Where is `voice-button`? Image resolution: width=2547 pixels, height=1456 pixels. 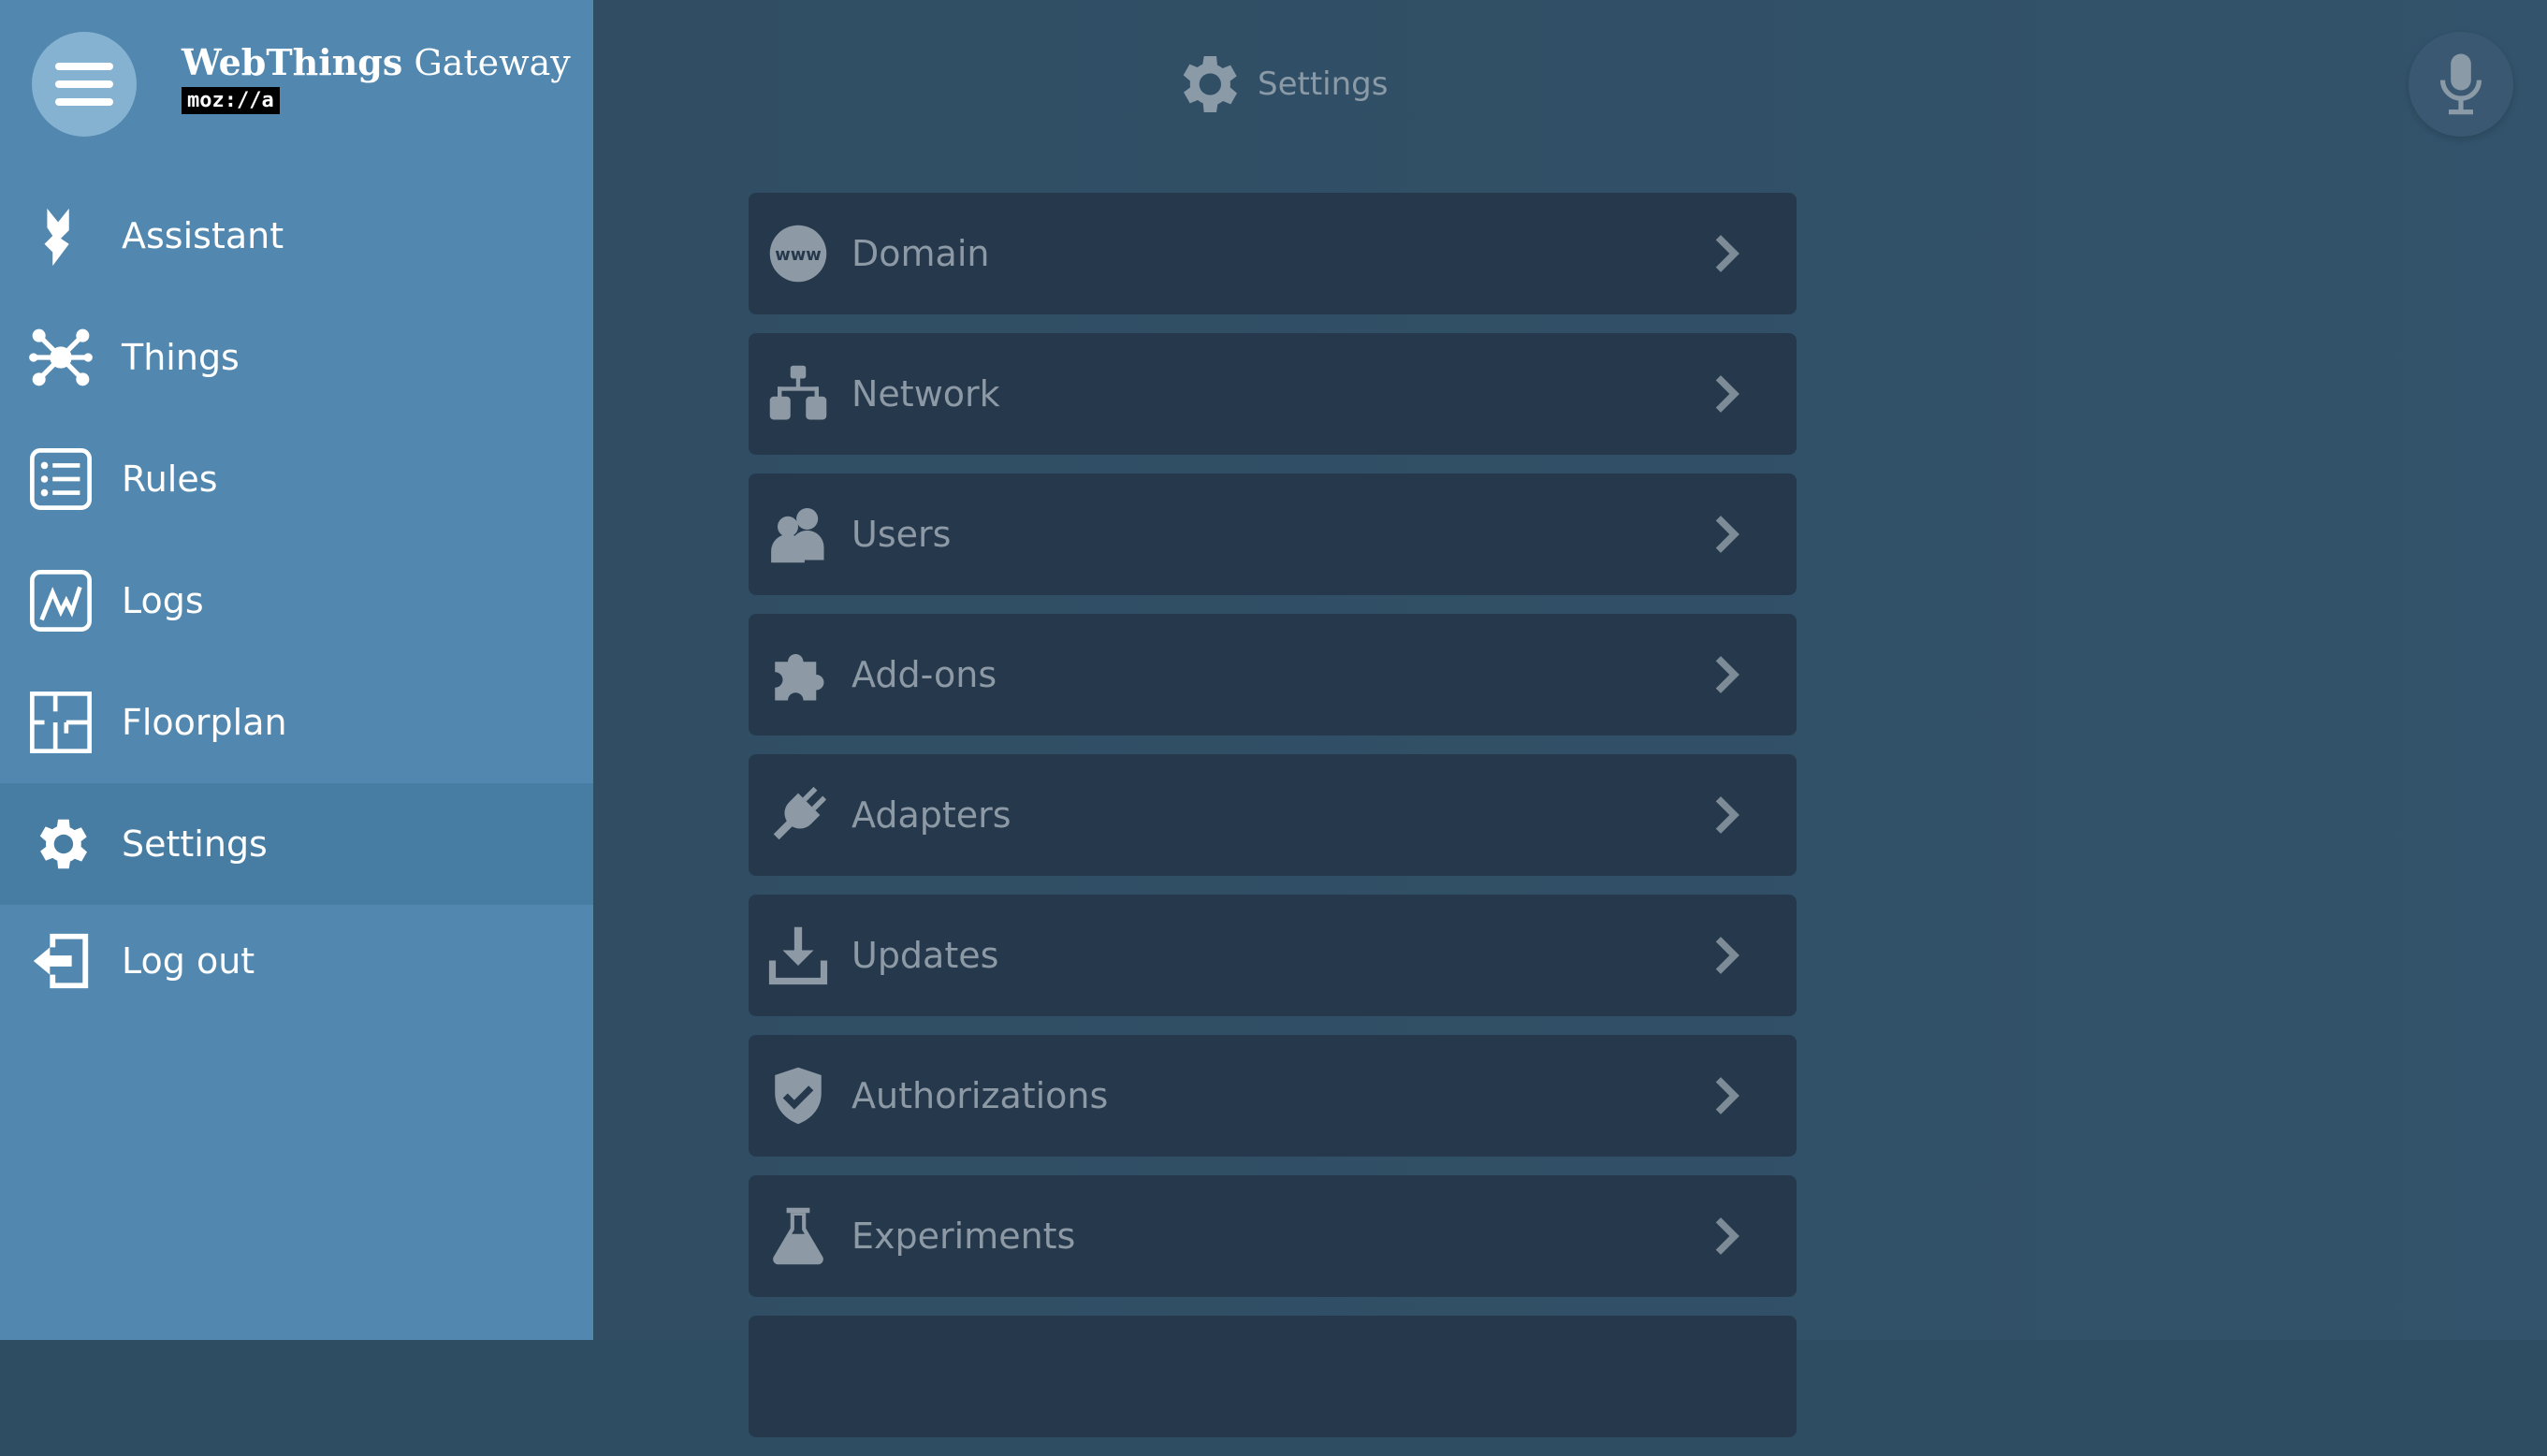
voice-button is located at coordinates (2461, 84).